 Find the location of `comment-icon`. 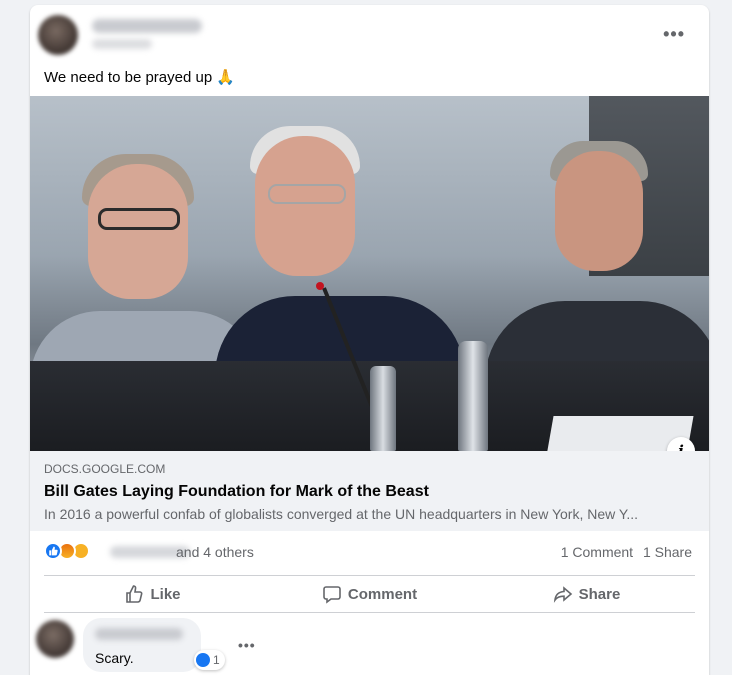

comment-icon is located at coordinates (332, 595).